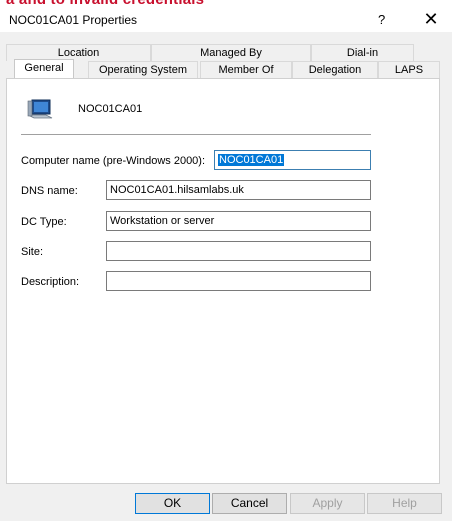 The height and width of the screenshot is (521, 452). Describe the element at coordinates (110, 109) in the screenshot. I see `computer-display-name: NOC01CA01` at that location.